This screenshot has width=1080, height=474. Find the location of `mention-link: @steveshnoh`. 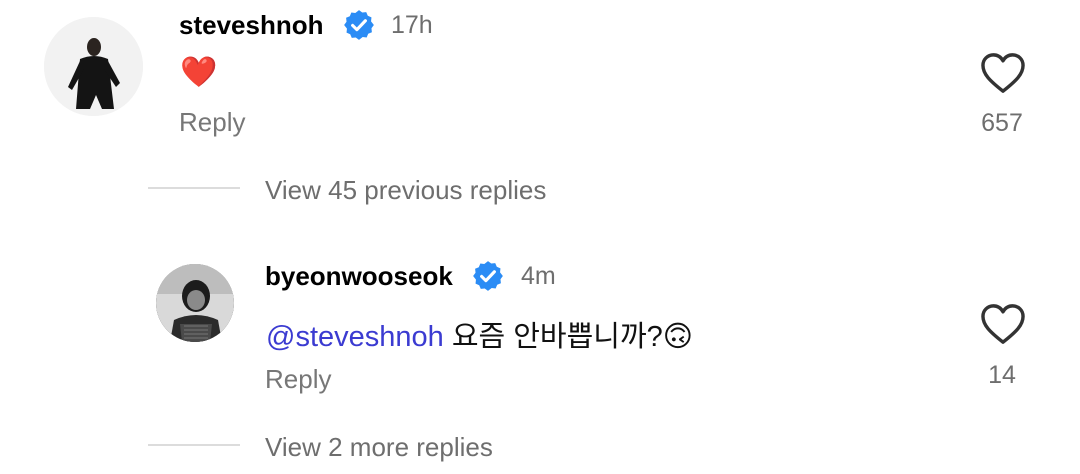

mention-link: @steveshnoh is located at coordinates (355, 337).